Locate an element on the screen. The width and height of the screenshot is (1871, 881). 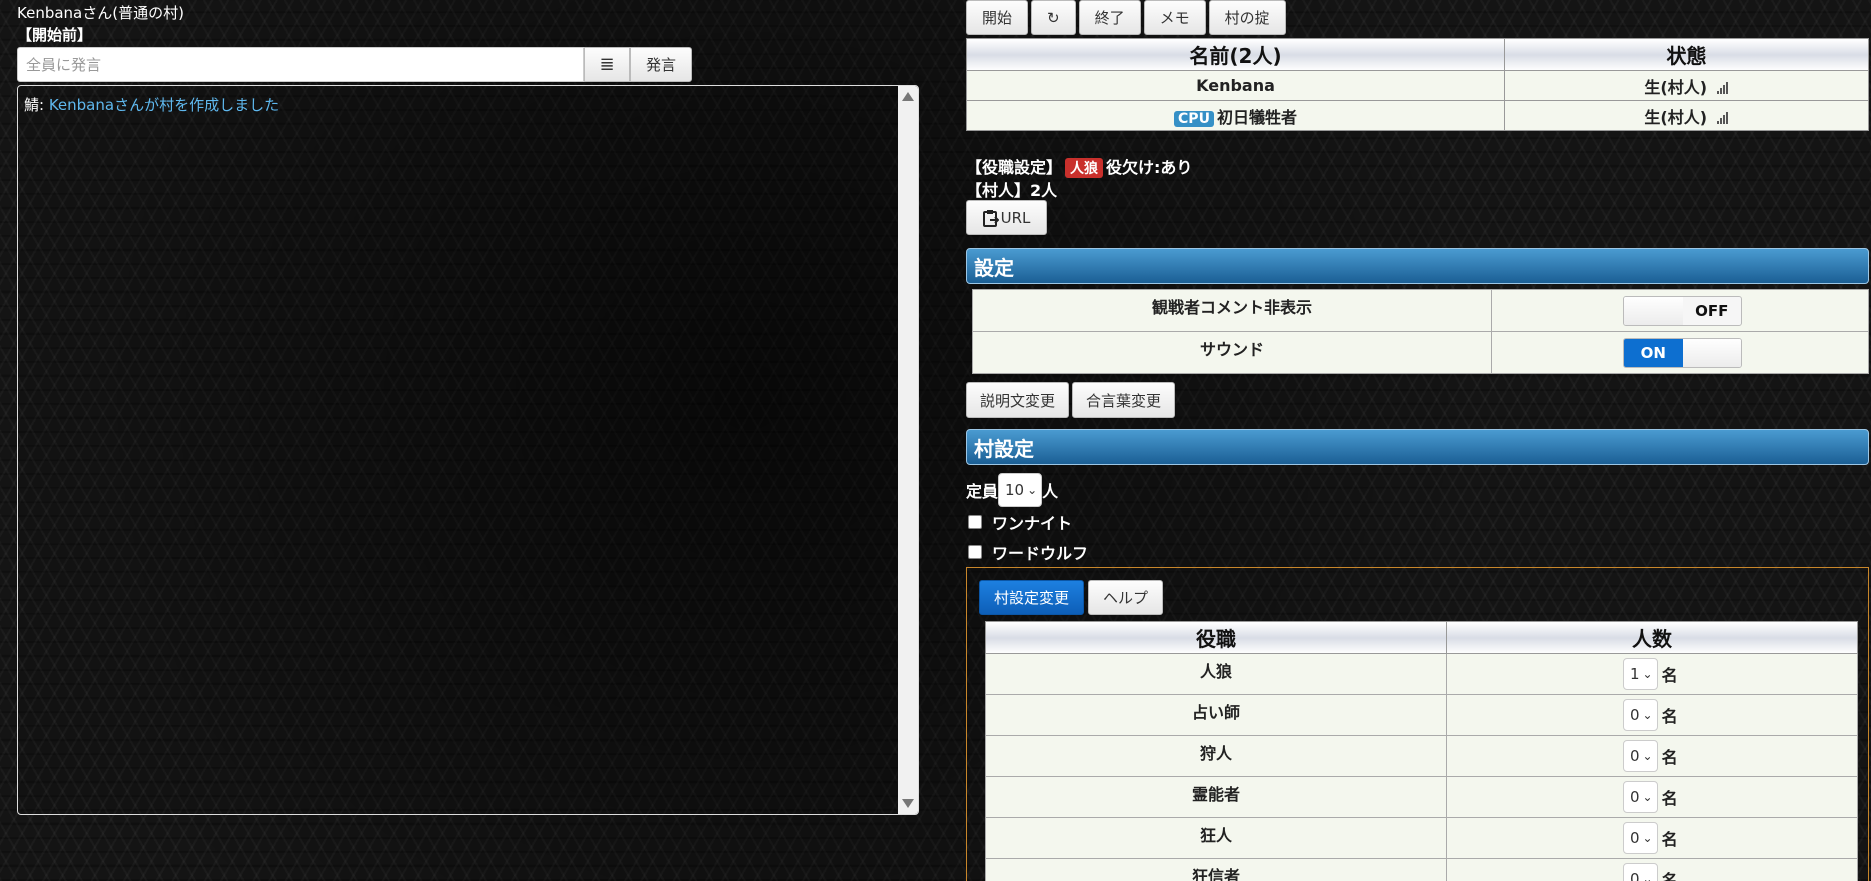
player-name-cell: CPU 初日犠牲者 is located at coordinates (1235, 115).